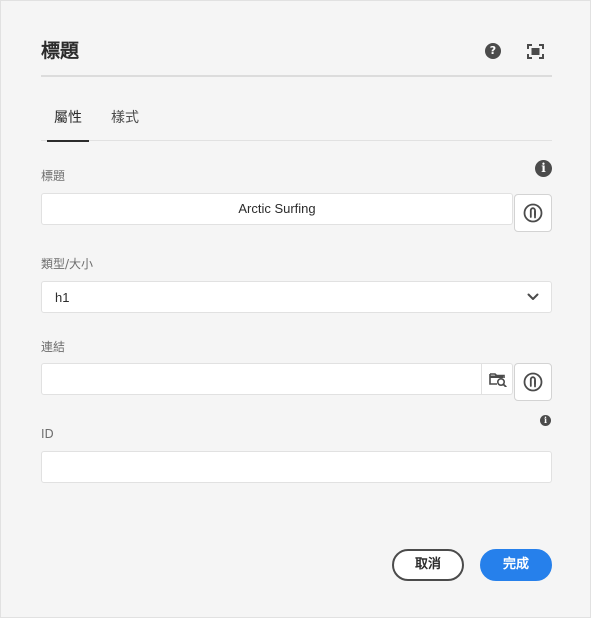  What do you see at coordinates (277, 209) in the screenshot?
I see `title-input: Arctic Surfing` at bounding box center [277, 209].